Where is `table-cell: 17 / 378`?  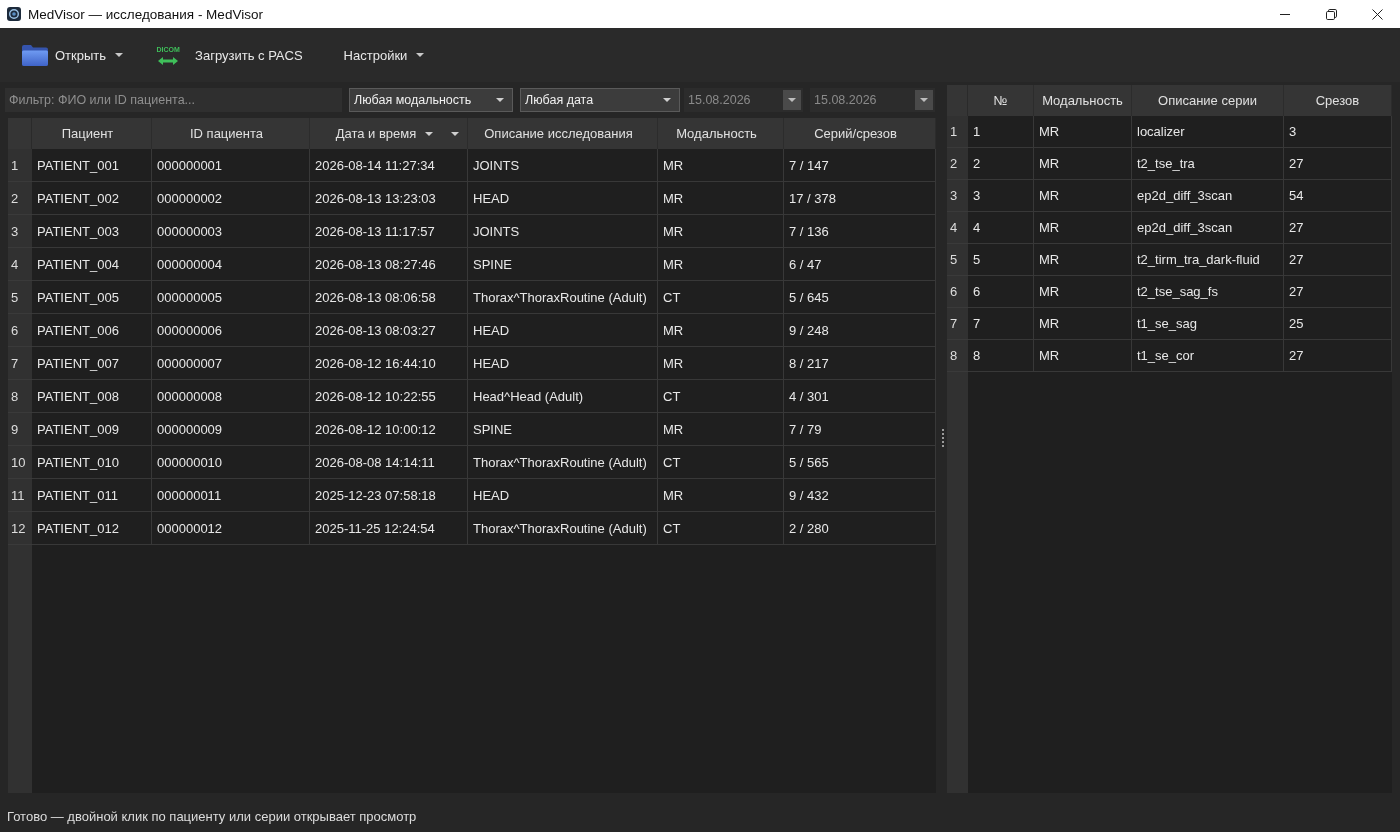 table-cell: 17 / 378 is located at coordinates (860, 198).